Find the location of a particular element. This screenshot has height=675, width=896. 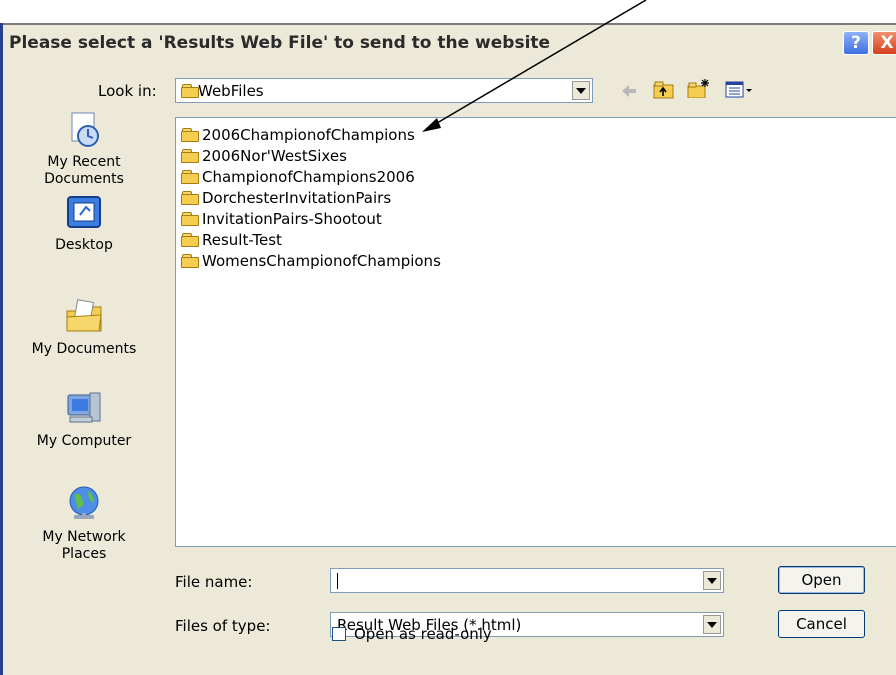

look-in-dropdown: WebFiles is located at coordinates (384, 90).